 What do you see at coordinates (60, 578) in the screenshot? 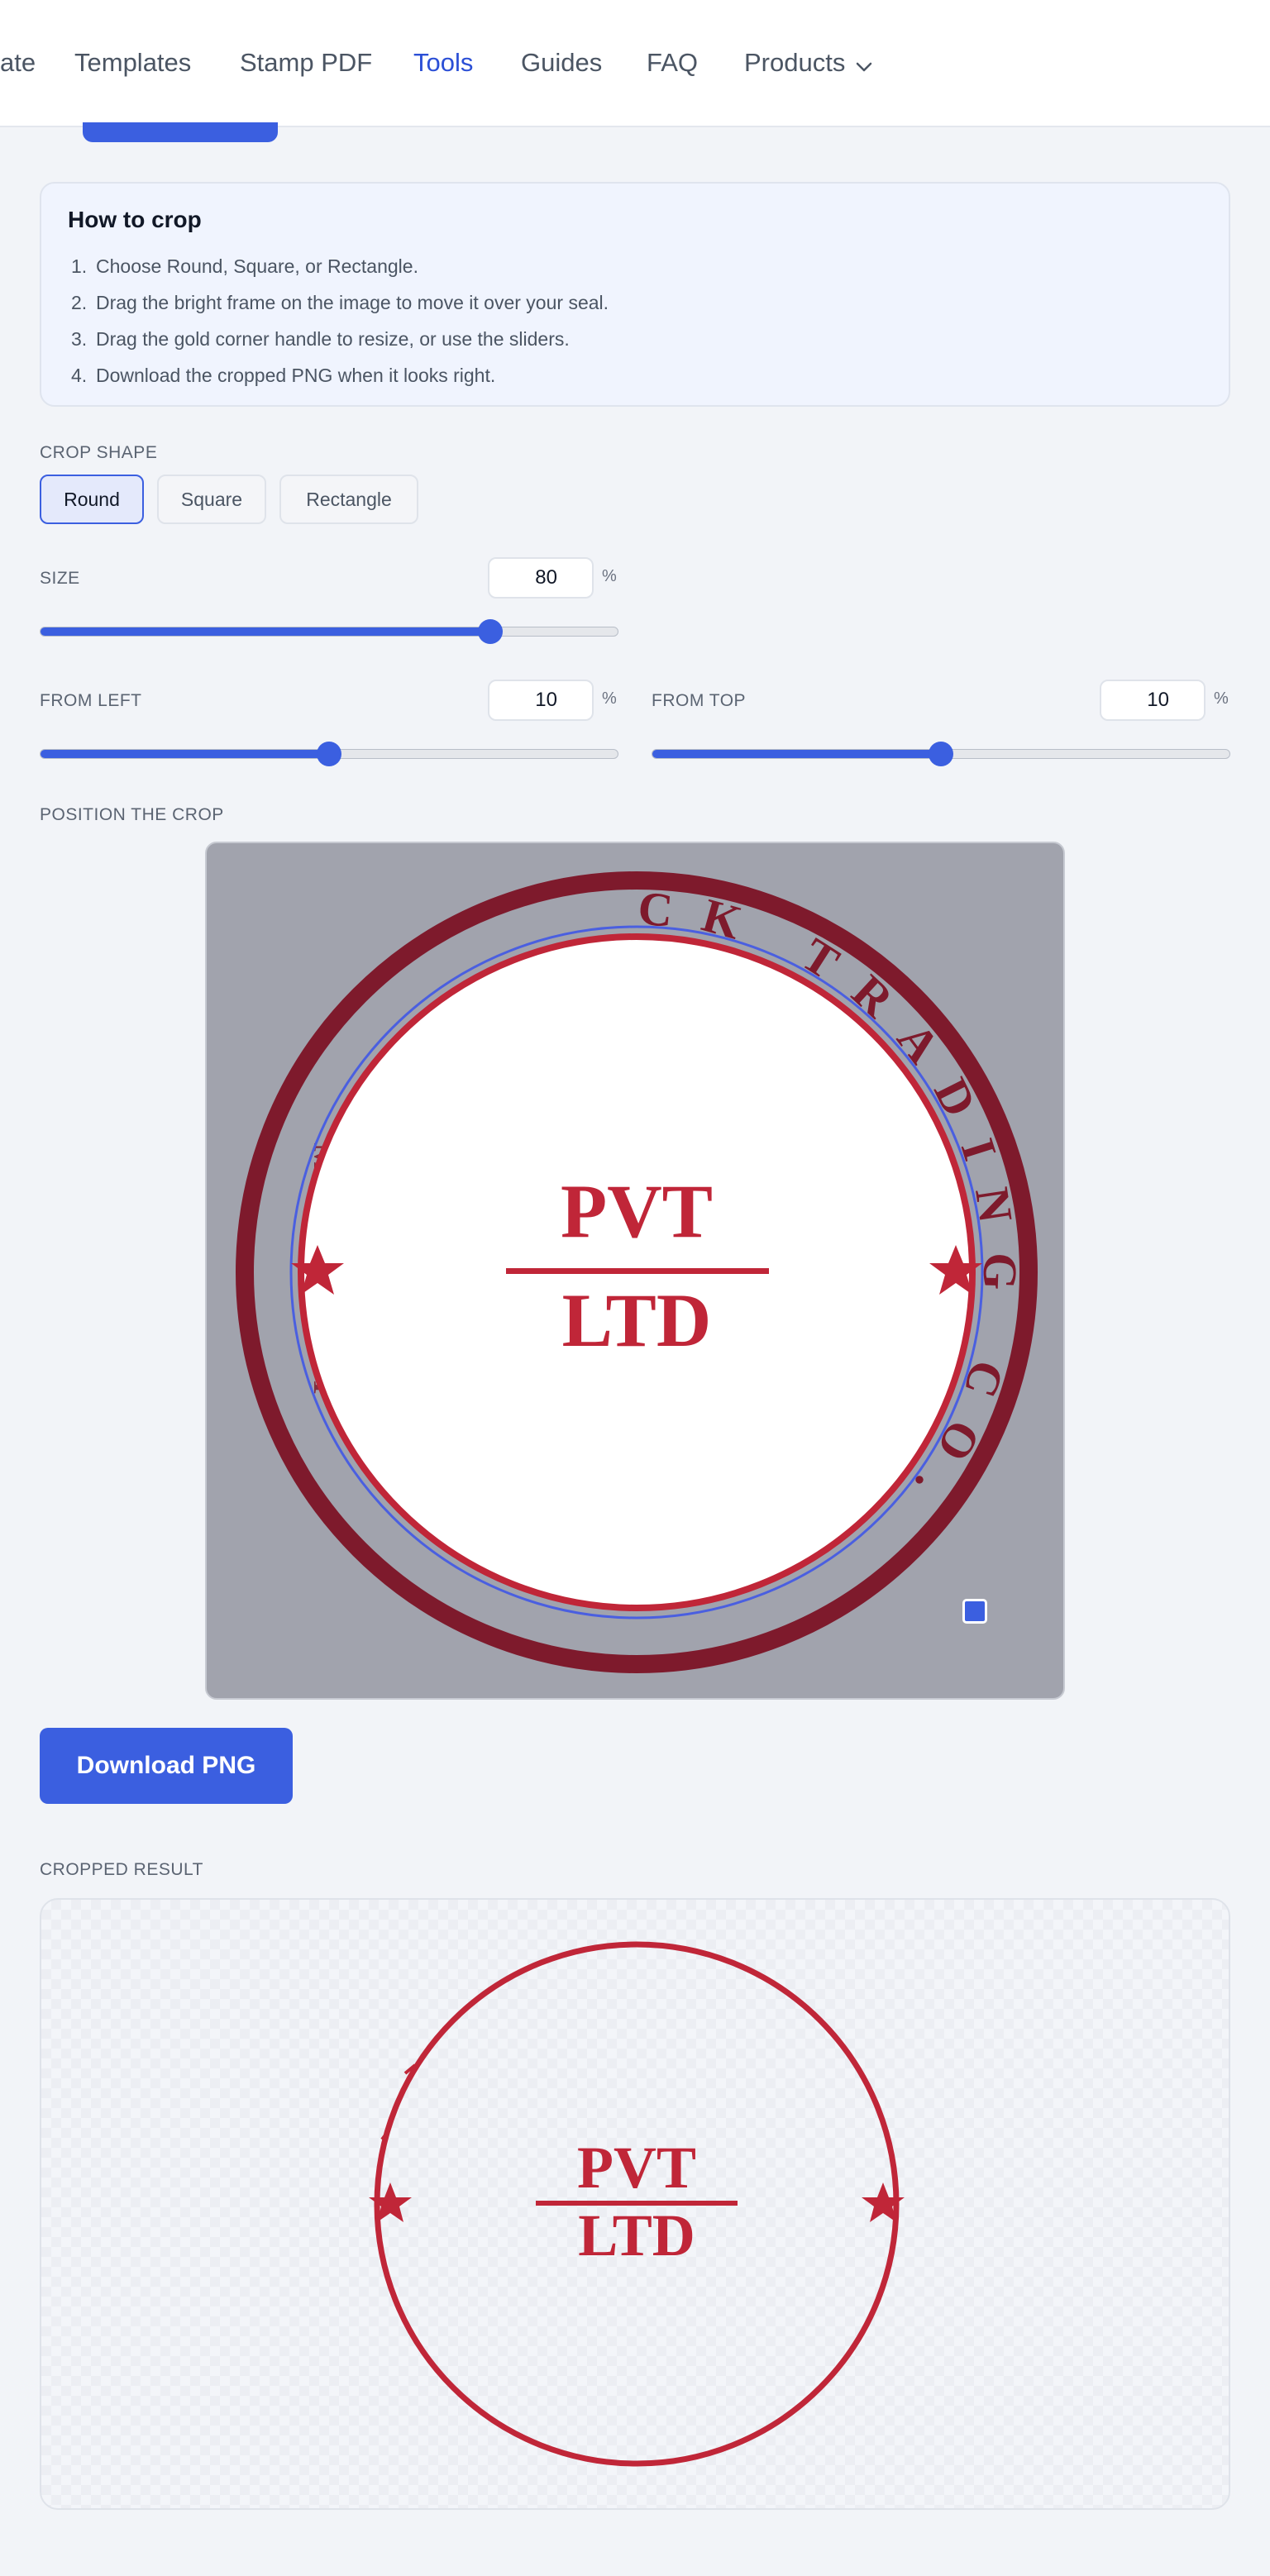
I see `size-label: SIZE` at bounding box center [60, 578].